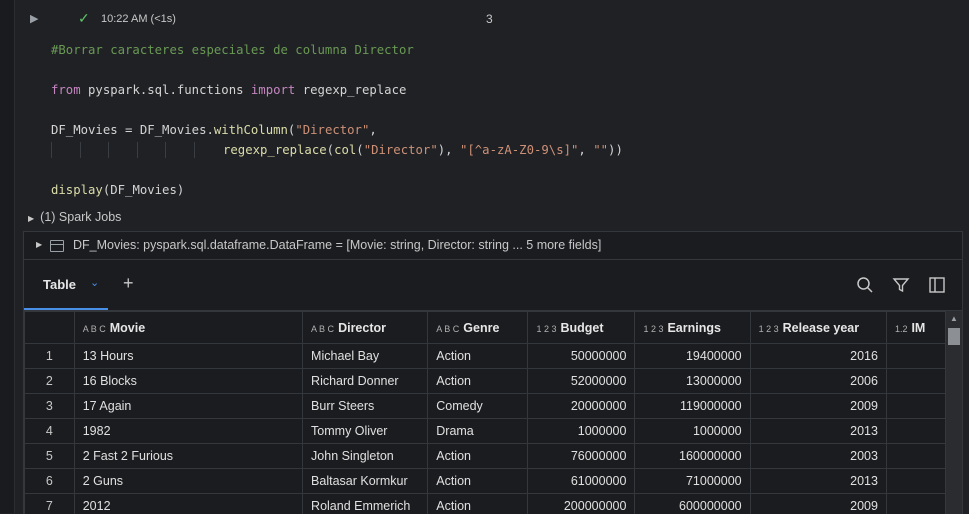 This screenshot has width=969, height=514. I want to click on scrollbar-thumb, so click(954, 336).